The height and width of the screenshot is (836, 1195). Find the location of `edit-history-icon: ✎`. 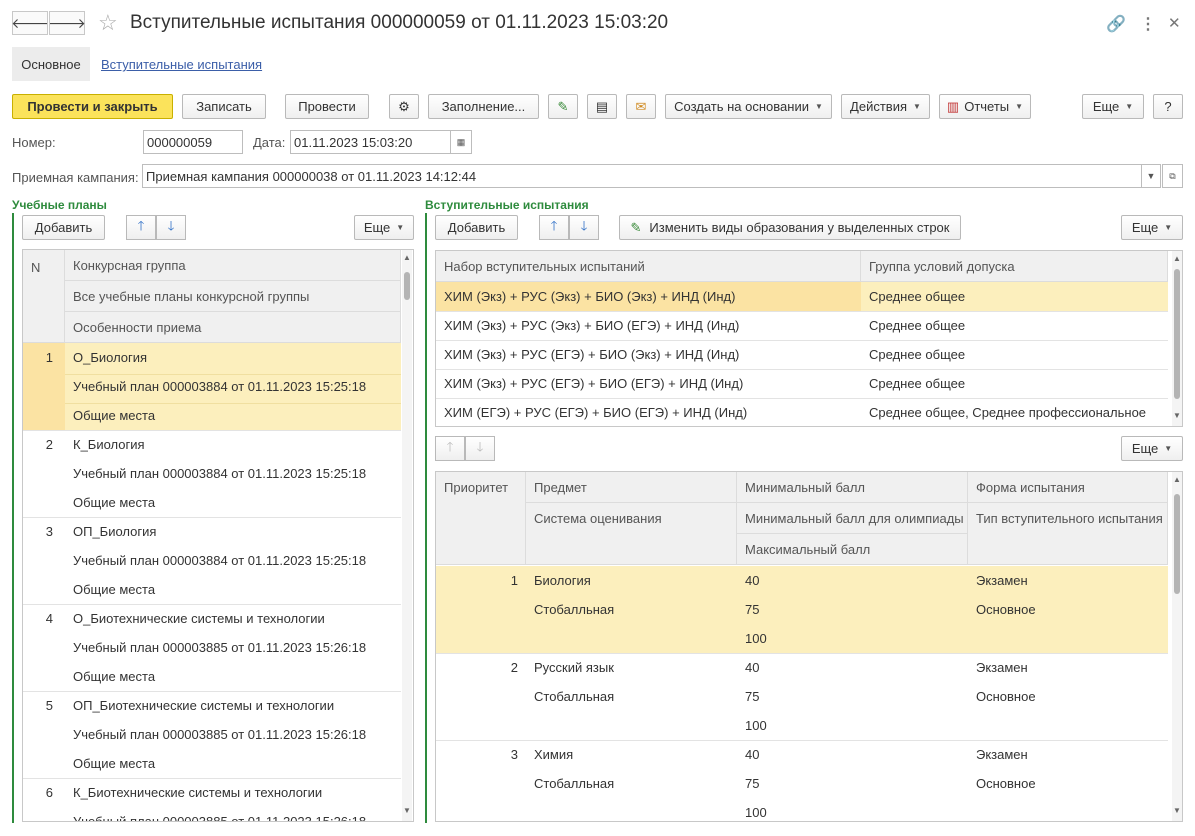

edit-history-icon: ✎ is located at coordinates (563, 106).